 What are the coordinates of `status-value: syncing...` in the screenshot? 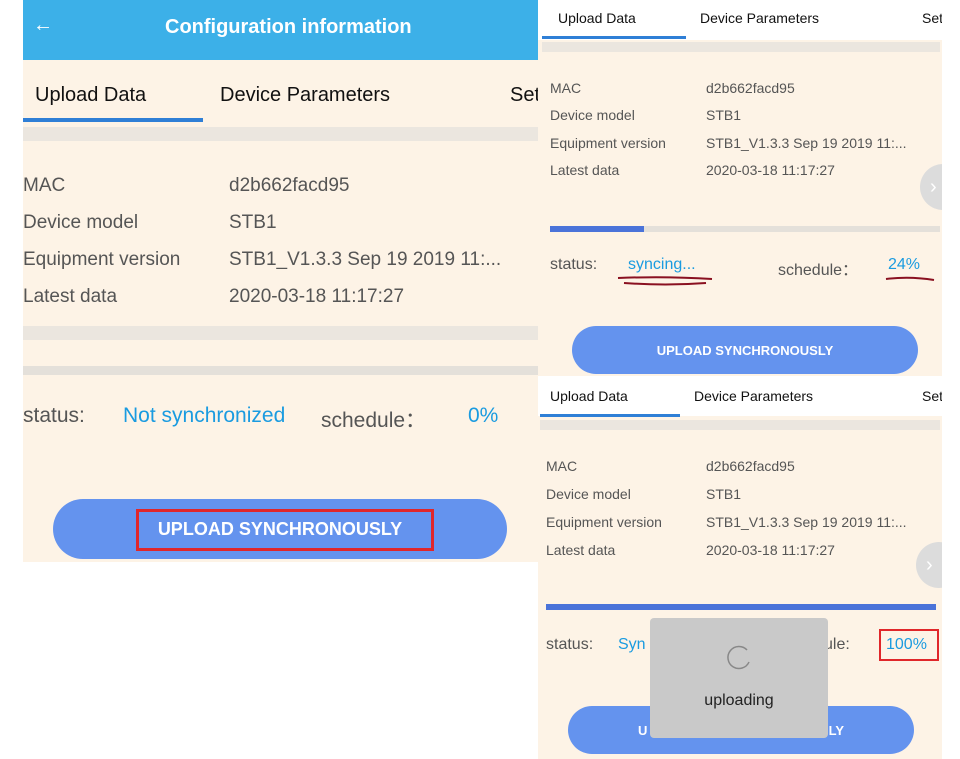 It's located at (662, 264).